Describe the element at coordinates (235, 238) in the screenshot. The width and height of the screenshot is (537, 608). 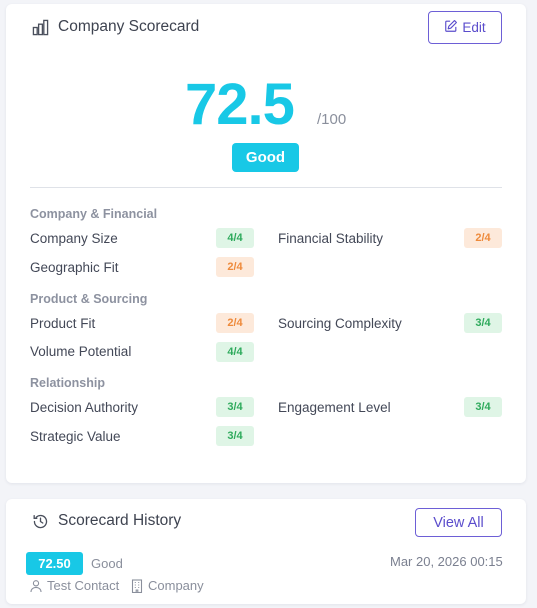
I see `metric-badge-company-size: 4/4` at that location.